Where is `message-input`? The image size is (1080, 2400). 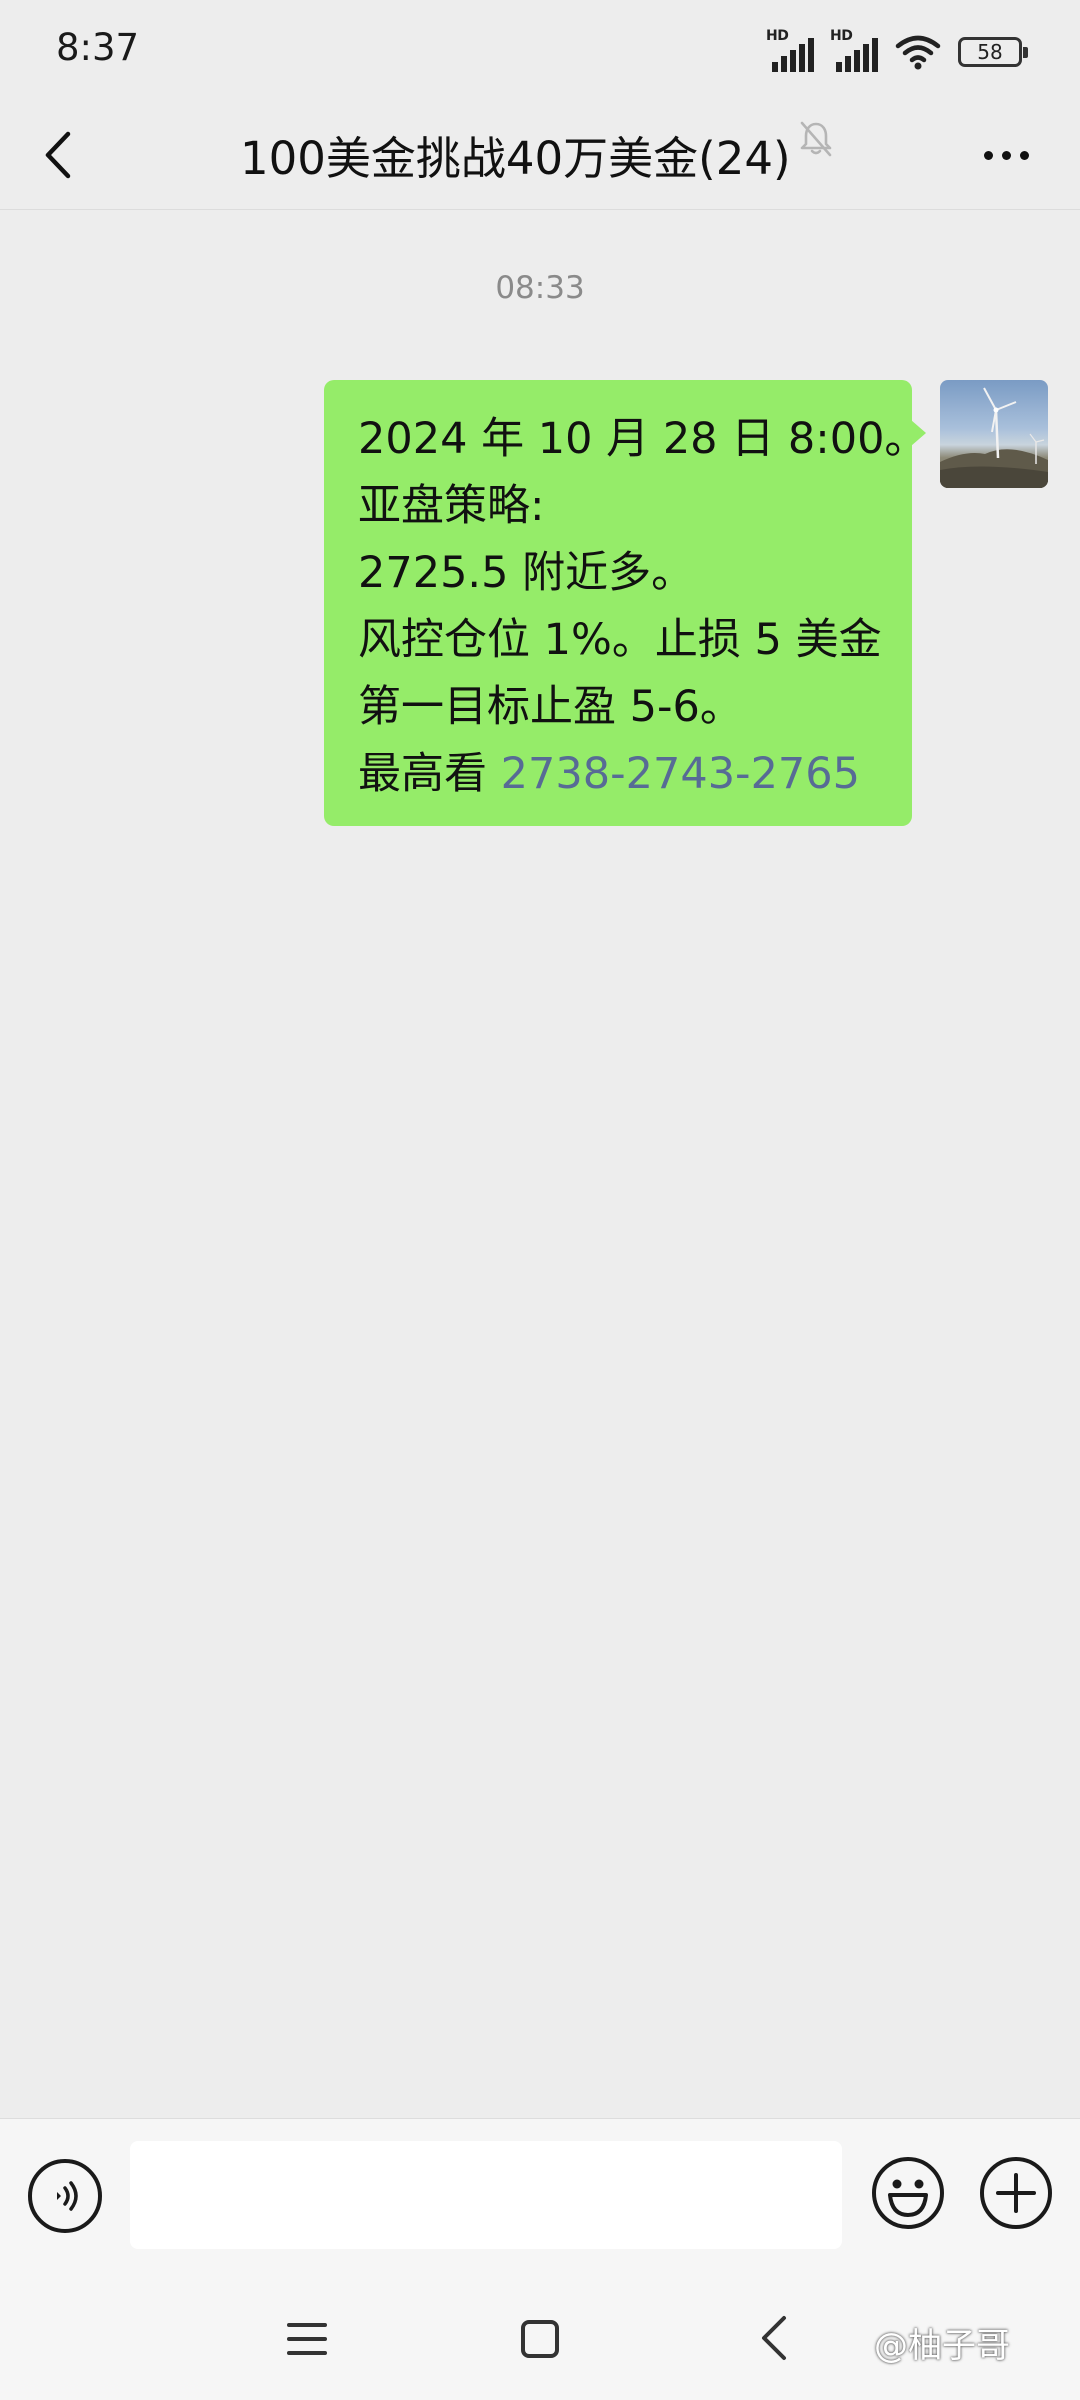
message-input is located at coordinates (486, 2195).